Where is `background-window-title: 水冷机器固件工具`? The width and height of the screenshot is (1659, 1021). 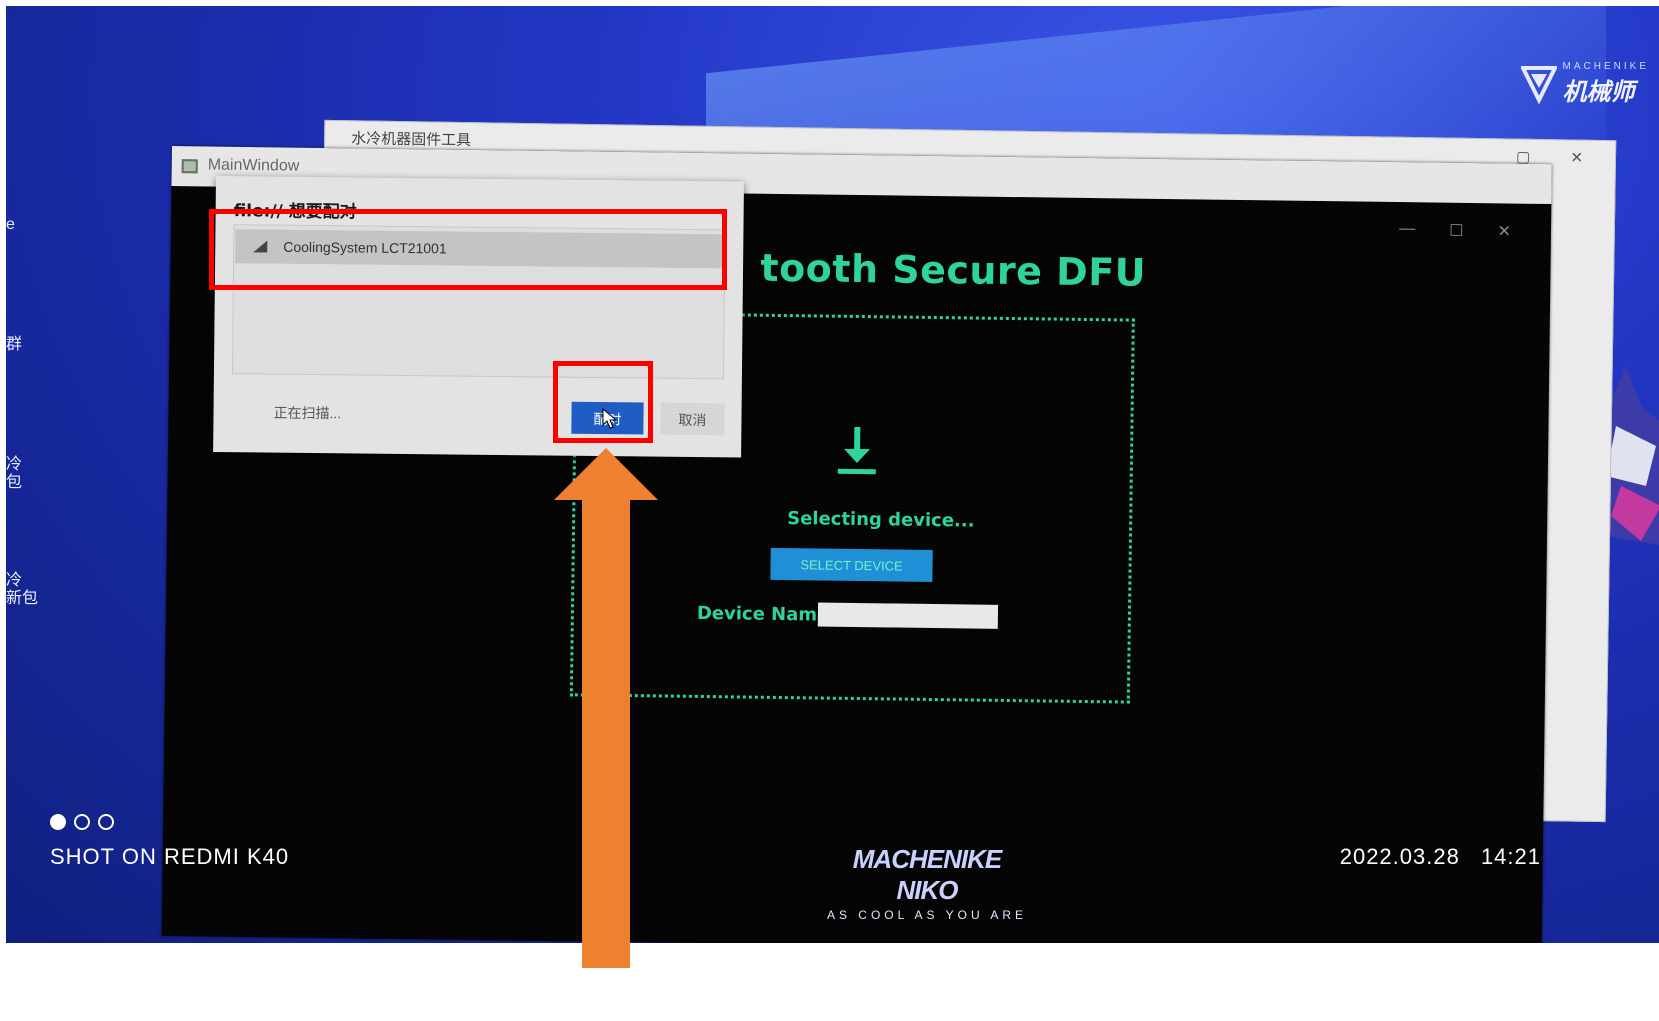 background-window-title: 水冷机器固件工具 is located at coordinates (411, 140).